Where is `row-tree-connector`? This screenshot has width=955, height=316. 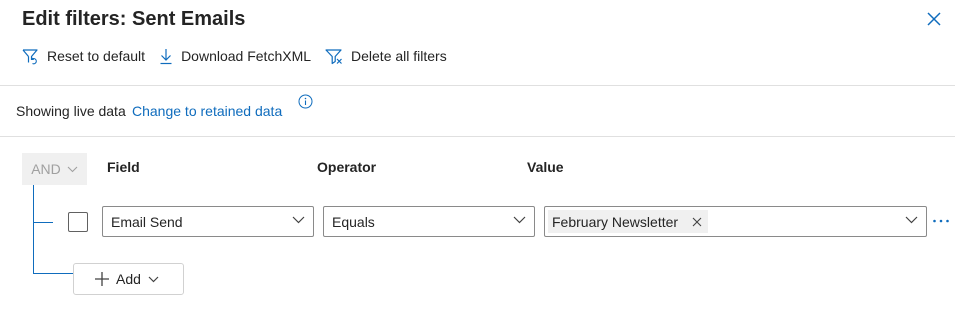 row-tree-connector is located at coordinates (43, 222).